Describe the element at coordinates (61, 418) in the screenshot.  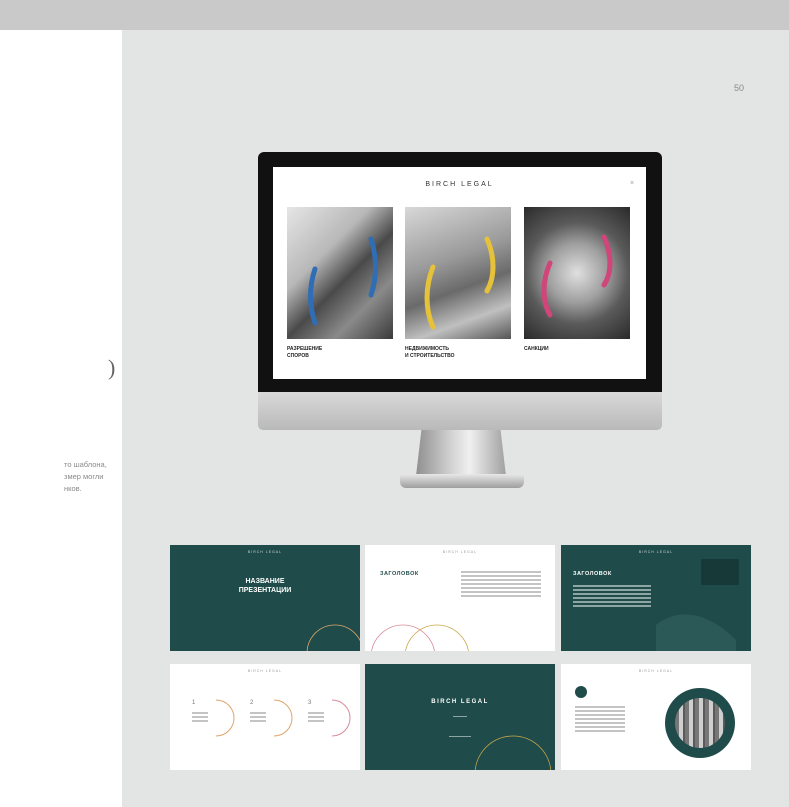
I see `left-panel` at that location.